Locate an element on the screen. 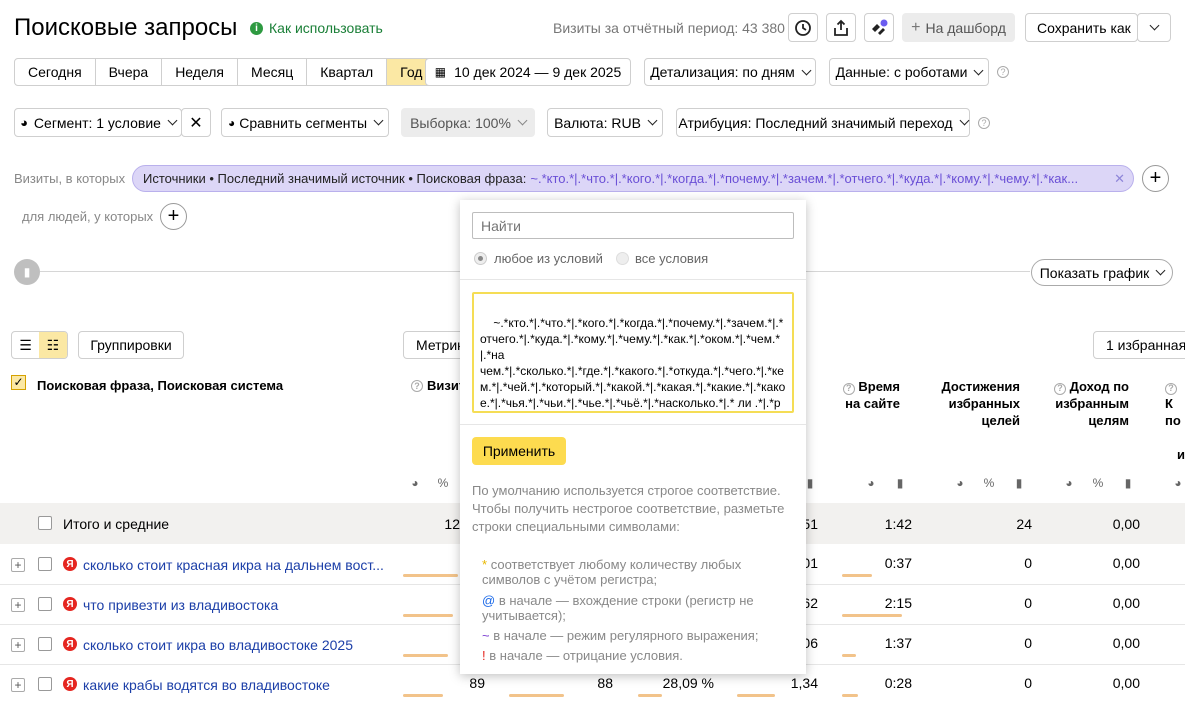 This screenshot has width=1185, height=705. add-people-filter-button: + is located at coordinates (173, 216).